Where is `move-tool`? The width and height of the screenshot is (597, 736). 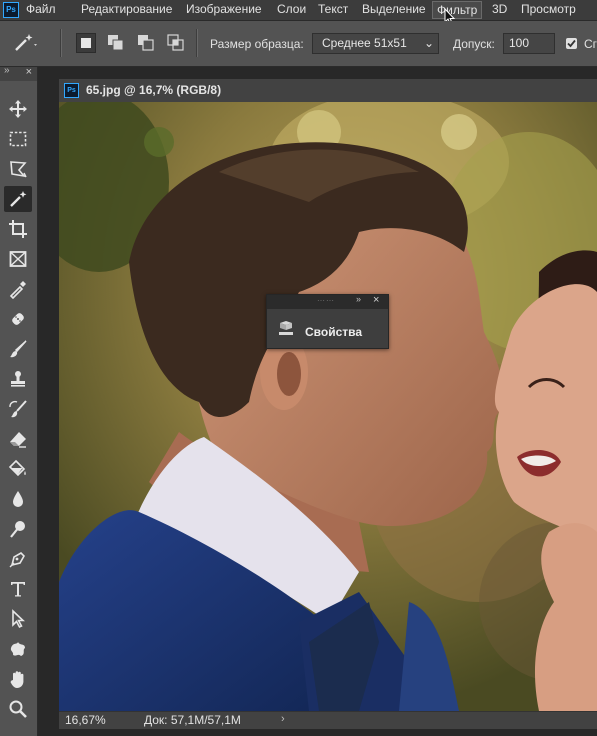
move-tool is located at coordinates (18, 109).